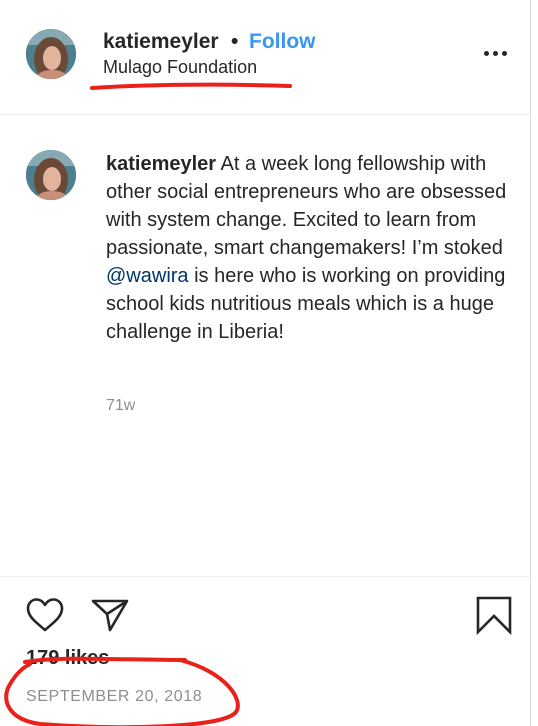 The height and width of the screenshot is (726, 538). Describe the element at coordinates (114, 696) in the screenshot. I see `post-date: SEPTEMBER 20, 2018` at that location.